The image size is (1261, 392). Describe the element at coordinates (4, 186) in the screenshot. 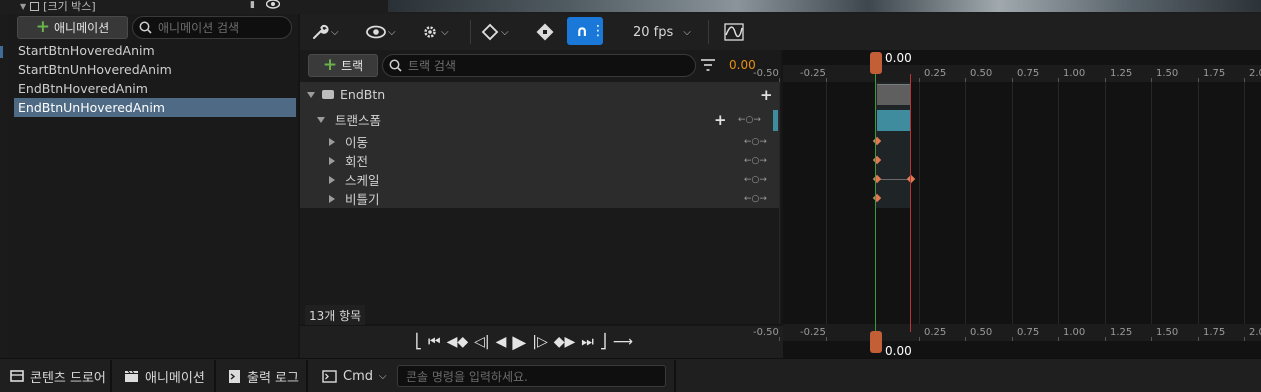

I see `left-edge-panel` at that location.